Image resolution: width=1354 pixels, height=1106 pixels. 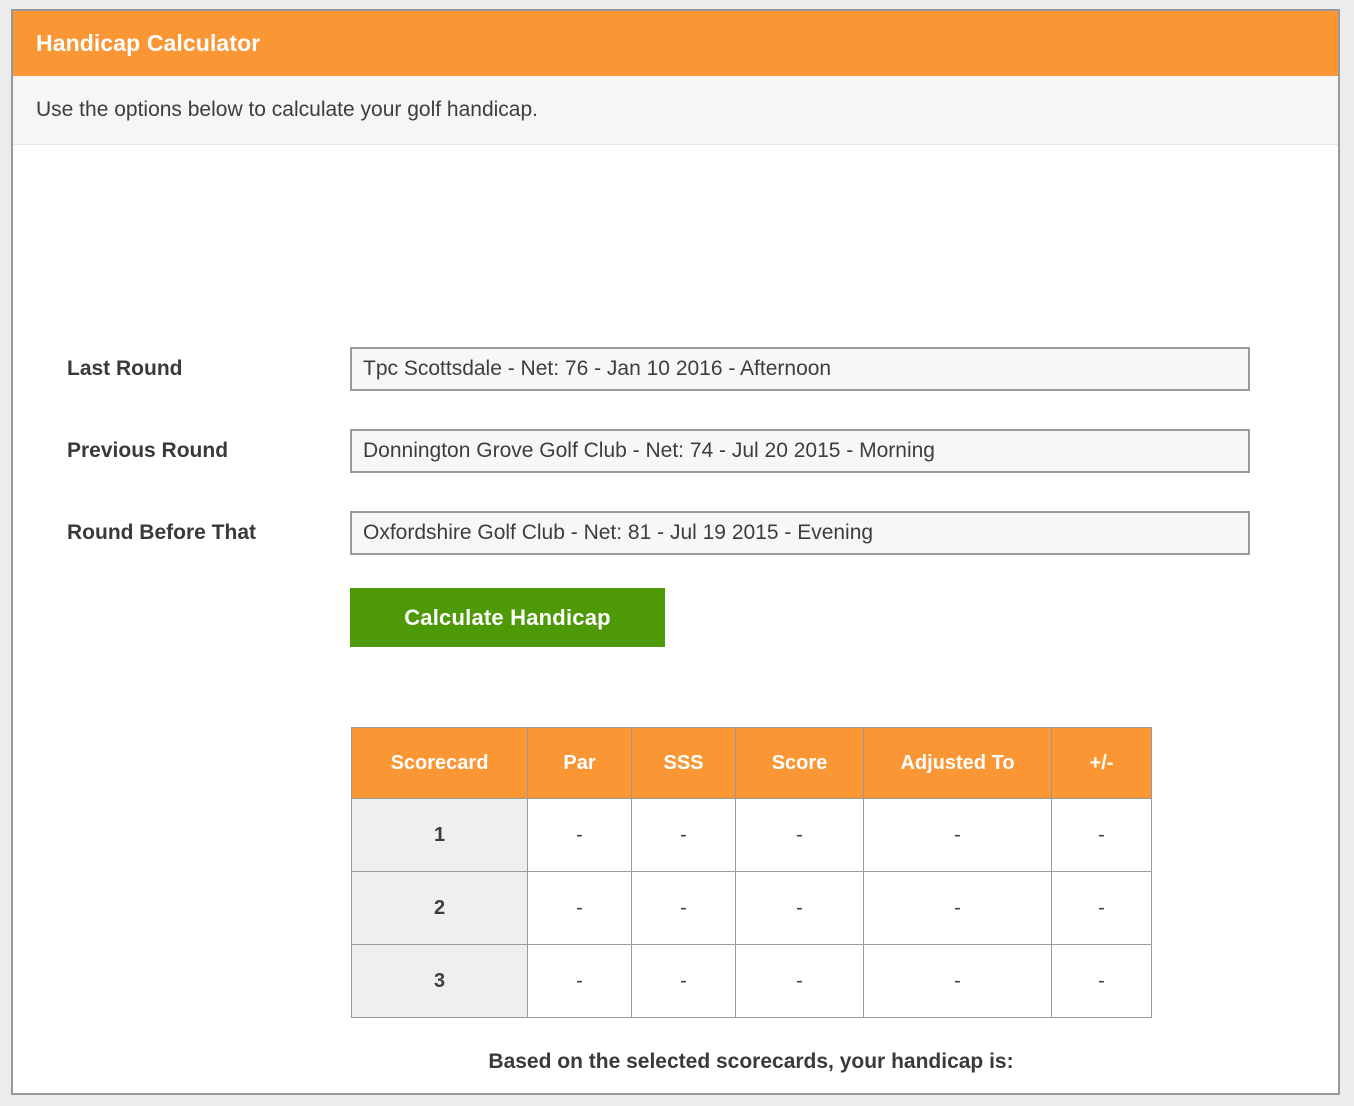 I want to click on column-header-sss: SSS, so click(x=683, y=763).